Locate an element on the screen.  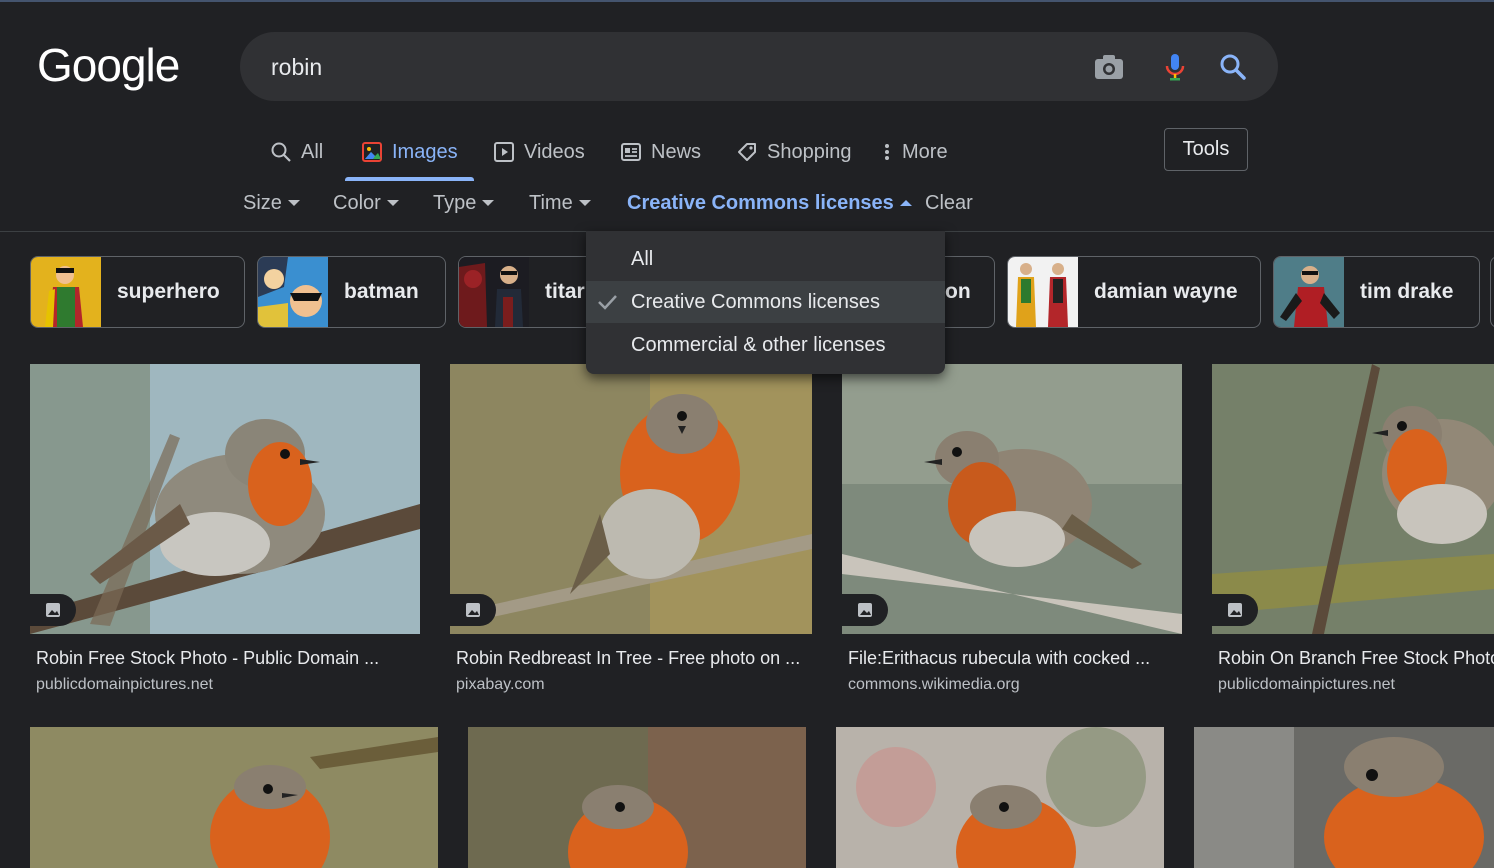
menu-item-all: All is located at coordinates (765, 259).